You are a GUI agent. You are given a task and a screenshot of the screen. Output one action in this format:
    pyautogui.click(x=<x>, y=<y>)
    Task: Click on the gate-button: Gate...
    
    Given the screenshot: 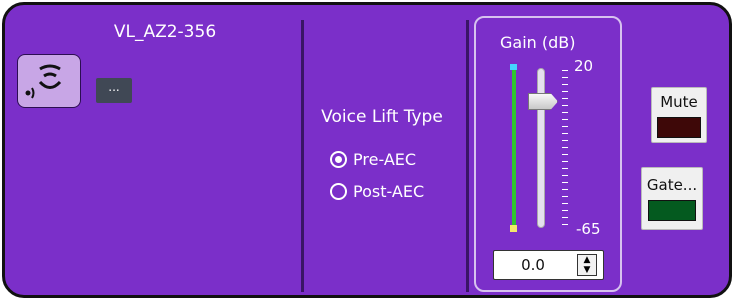 What is the action you would take?
    pyautogui.click(x=672, y=198)
    